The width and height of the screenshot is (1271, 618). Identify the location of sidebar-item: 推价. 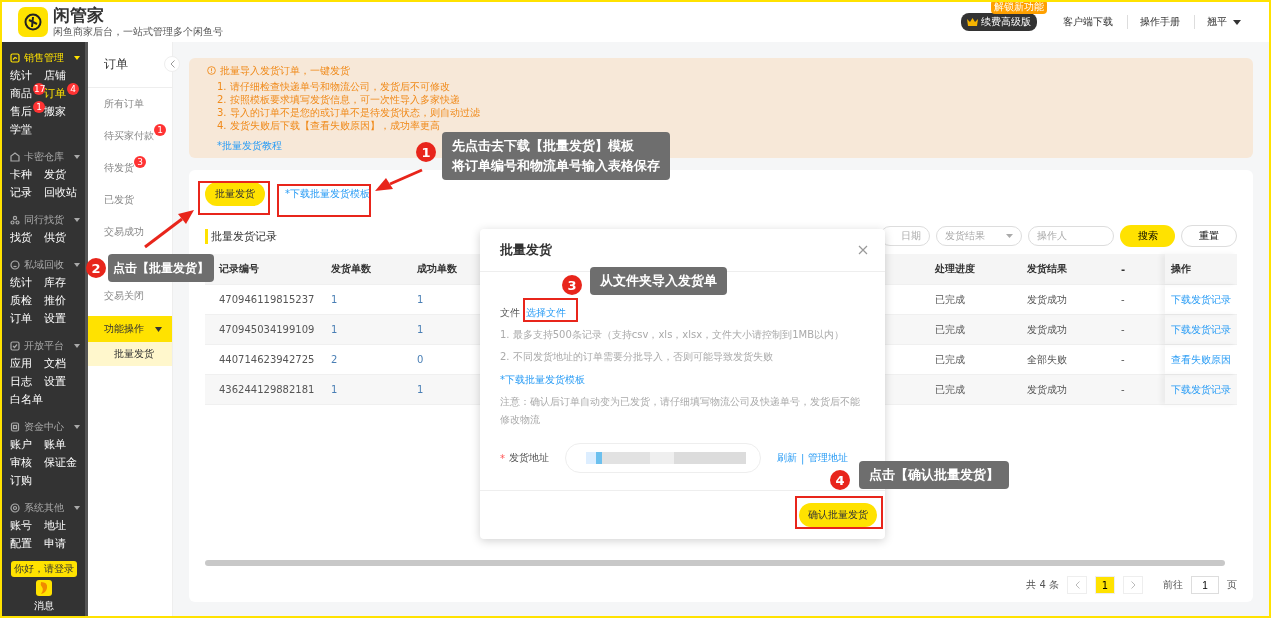
(55, 301).